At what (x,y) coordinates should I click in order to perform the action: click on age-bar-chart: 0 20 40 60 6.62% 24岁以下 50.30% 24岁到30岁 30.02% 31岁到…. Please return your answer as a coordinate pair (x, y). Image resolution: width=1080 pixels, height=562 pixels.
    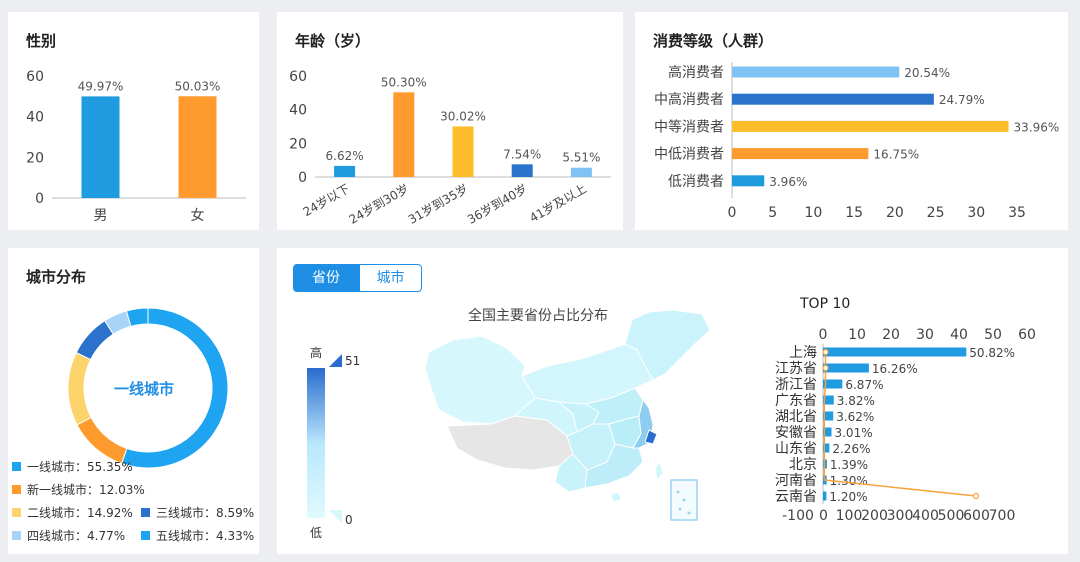
    Looking at the image, I should click on (450, 148).